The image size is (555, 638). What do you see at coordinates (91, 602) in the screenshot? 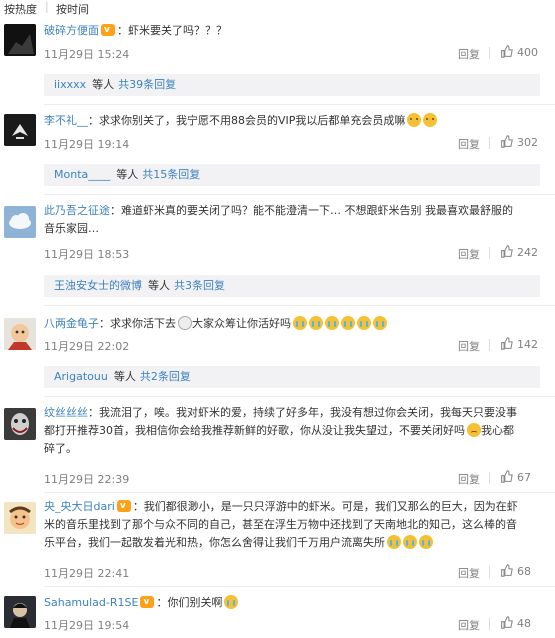
I see `username: Sahamulad-R1SE` at bounding box center [91, 602].